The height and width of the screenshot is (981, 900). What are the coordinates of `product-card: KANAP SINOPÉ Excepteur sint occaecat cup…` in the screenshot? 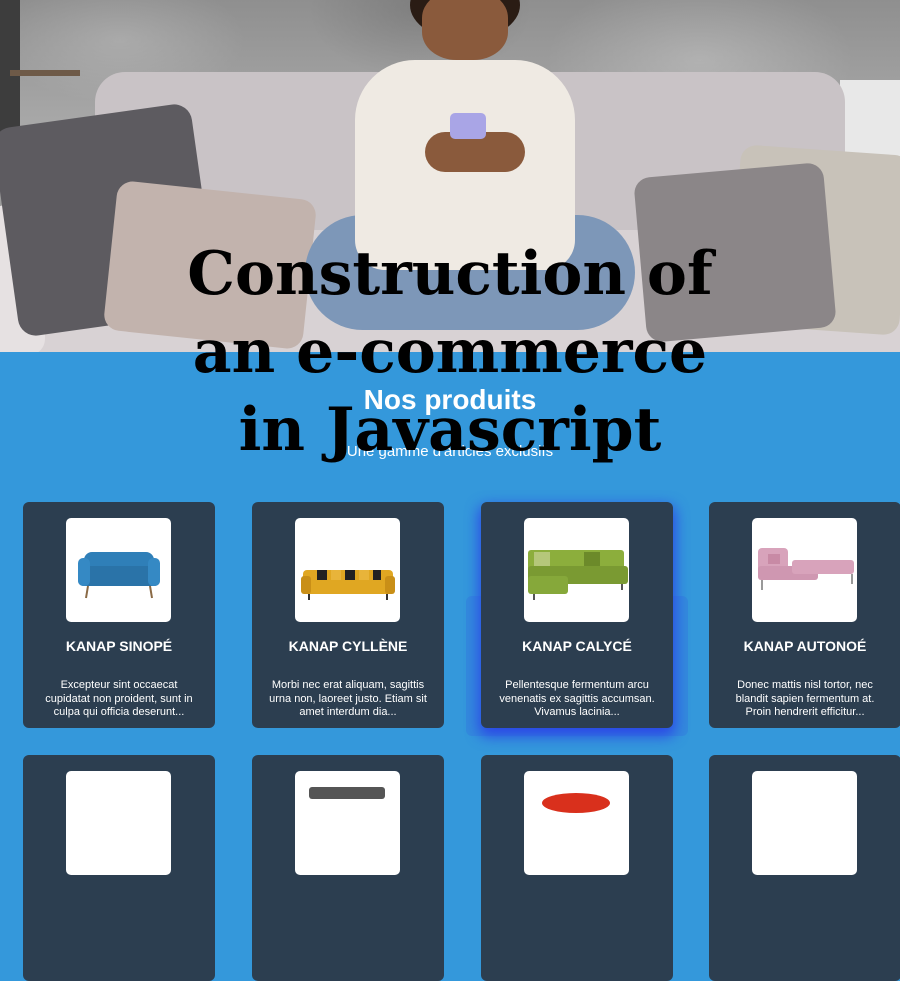 It's located at (119, 615).